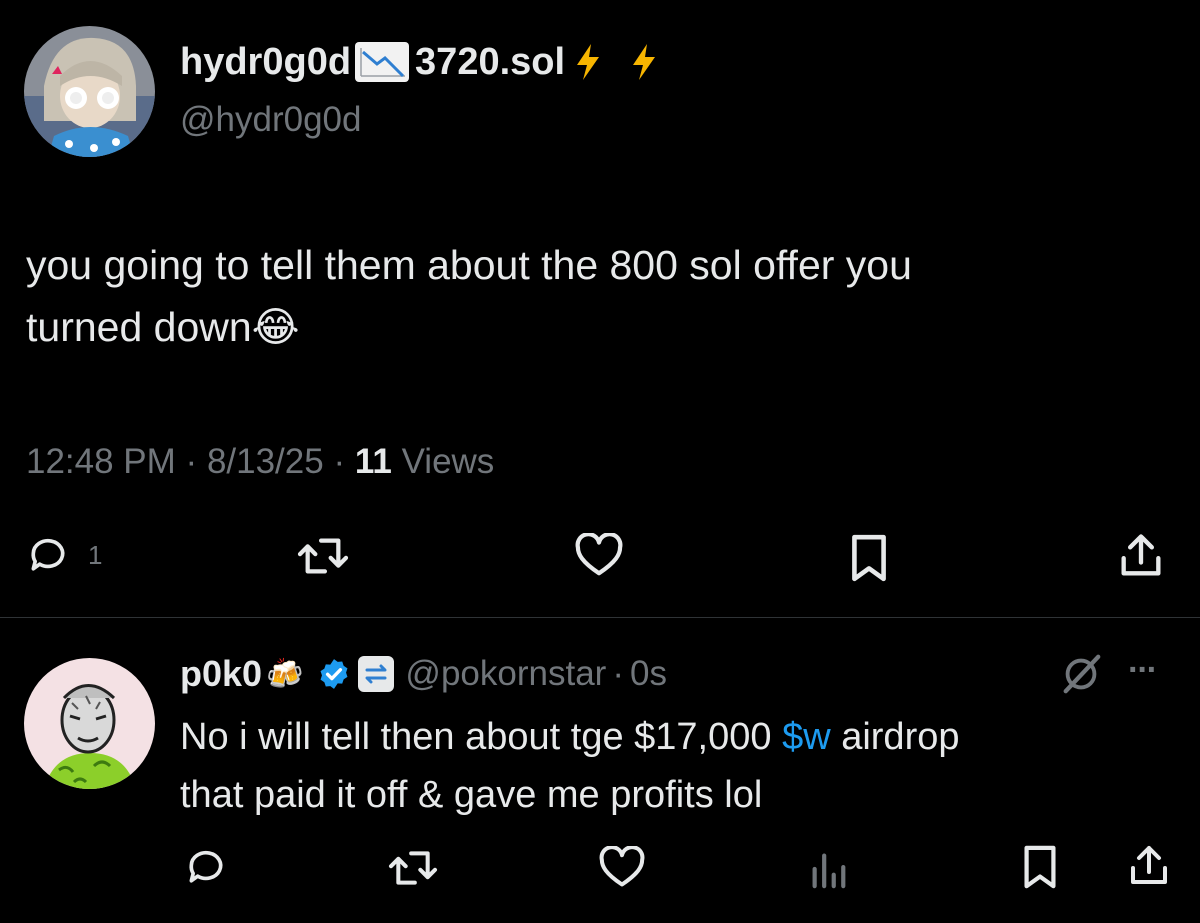 This screenshot has height=923, width=1200. I want to click on reply-header: p0k0 🍻 @pokornstar · 0s, so click(423, 674).